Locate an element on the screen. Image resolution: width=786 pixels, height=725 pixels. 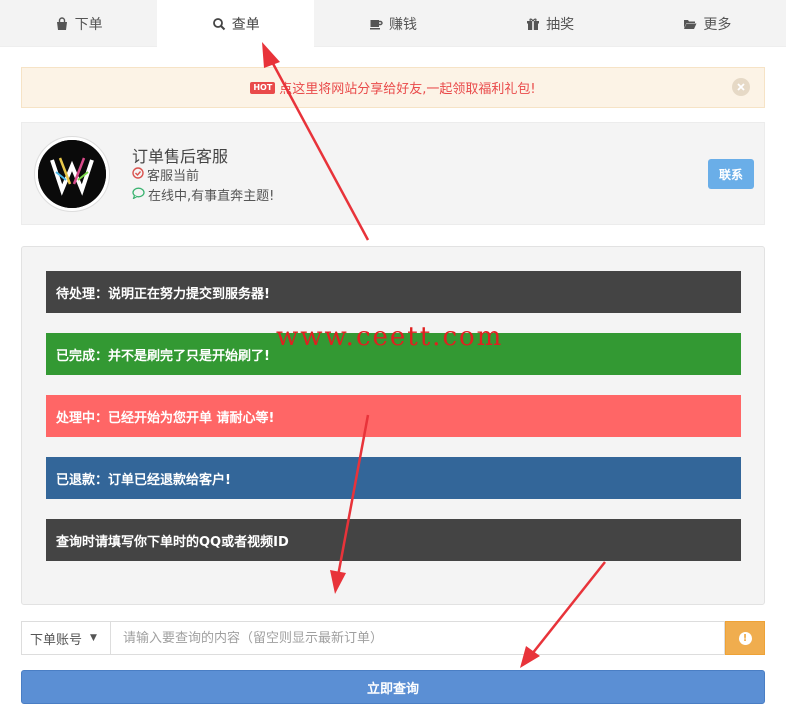
service-card: 订单售后客服 客服当前 在线中,有事直奔主题! 联系 is located at coordinates (393, 173).